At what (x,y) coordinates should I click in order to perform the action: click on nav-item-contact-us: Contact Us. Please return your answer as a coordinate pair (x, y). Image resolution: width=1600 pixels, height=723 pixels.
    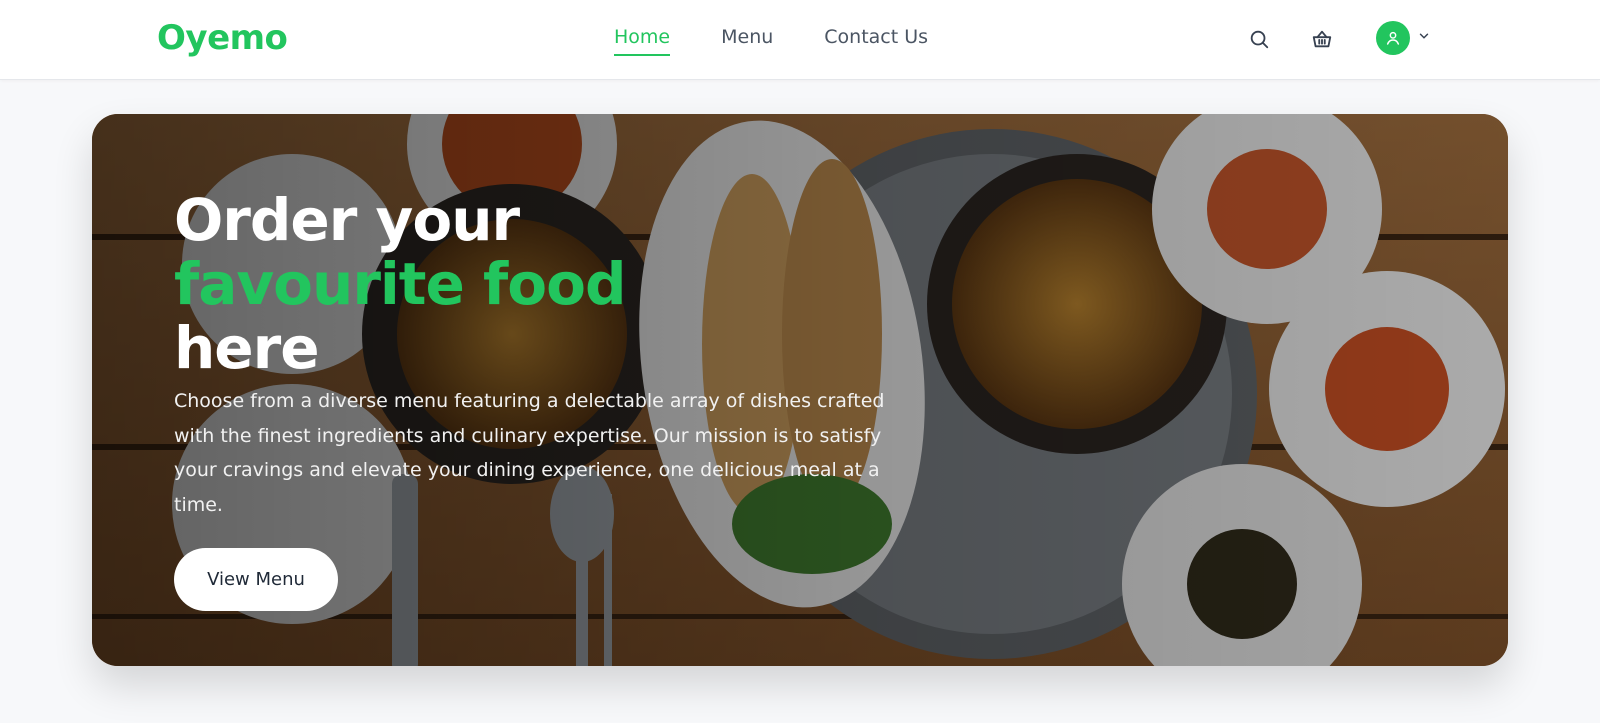
    Looking at the image, I should click on (876, 41).